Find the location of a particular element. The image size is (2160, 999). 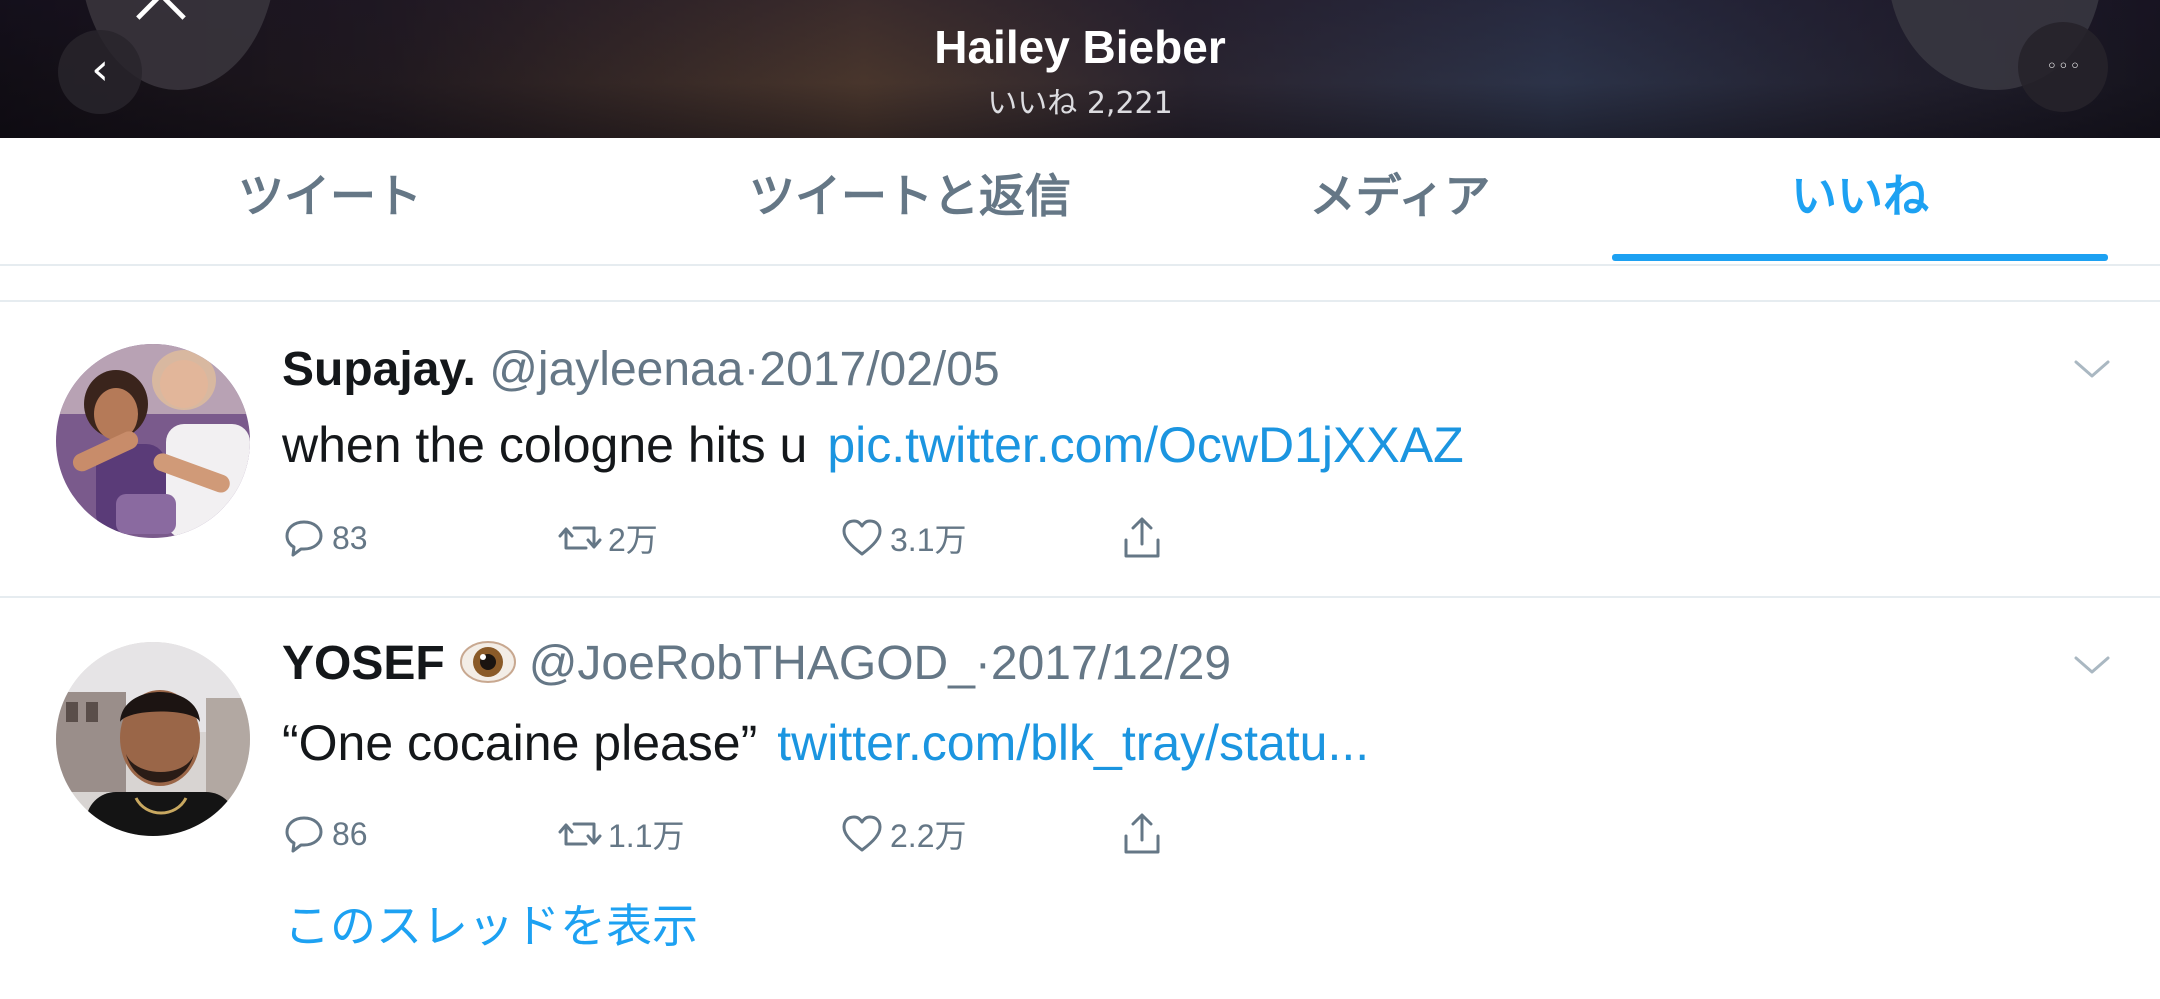

more-icon: ◦◦◦ is located at coordinates (2064, 67).